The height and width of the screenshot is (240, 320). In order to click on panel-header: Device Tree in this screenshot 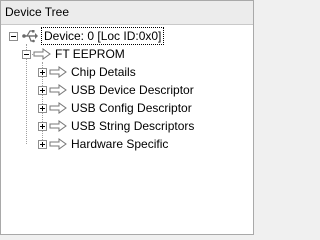, I will do `click(127, 13)`.